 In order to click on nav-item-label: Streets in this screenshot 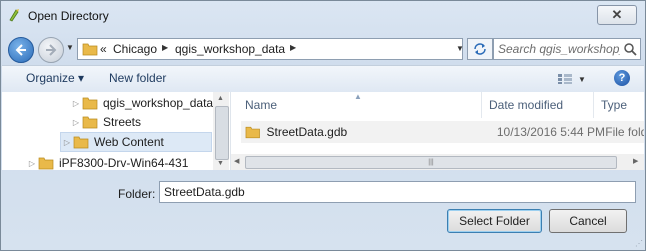, I will do `click(122, 122)`.